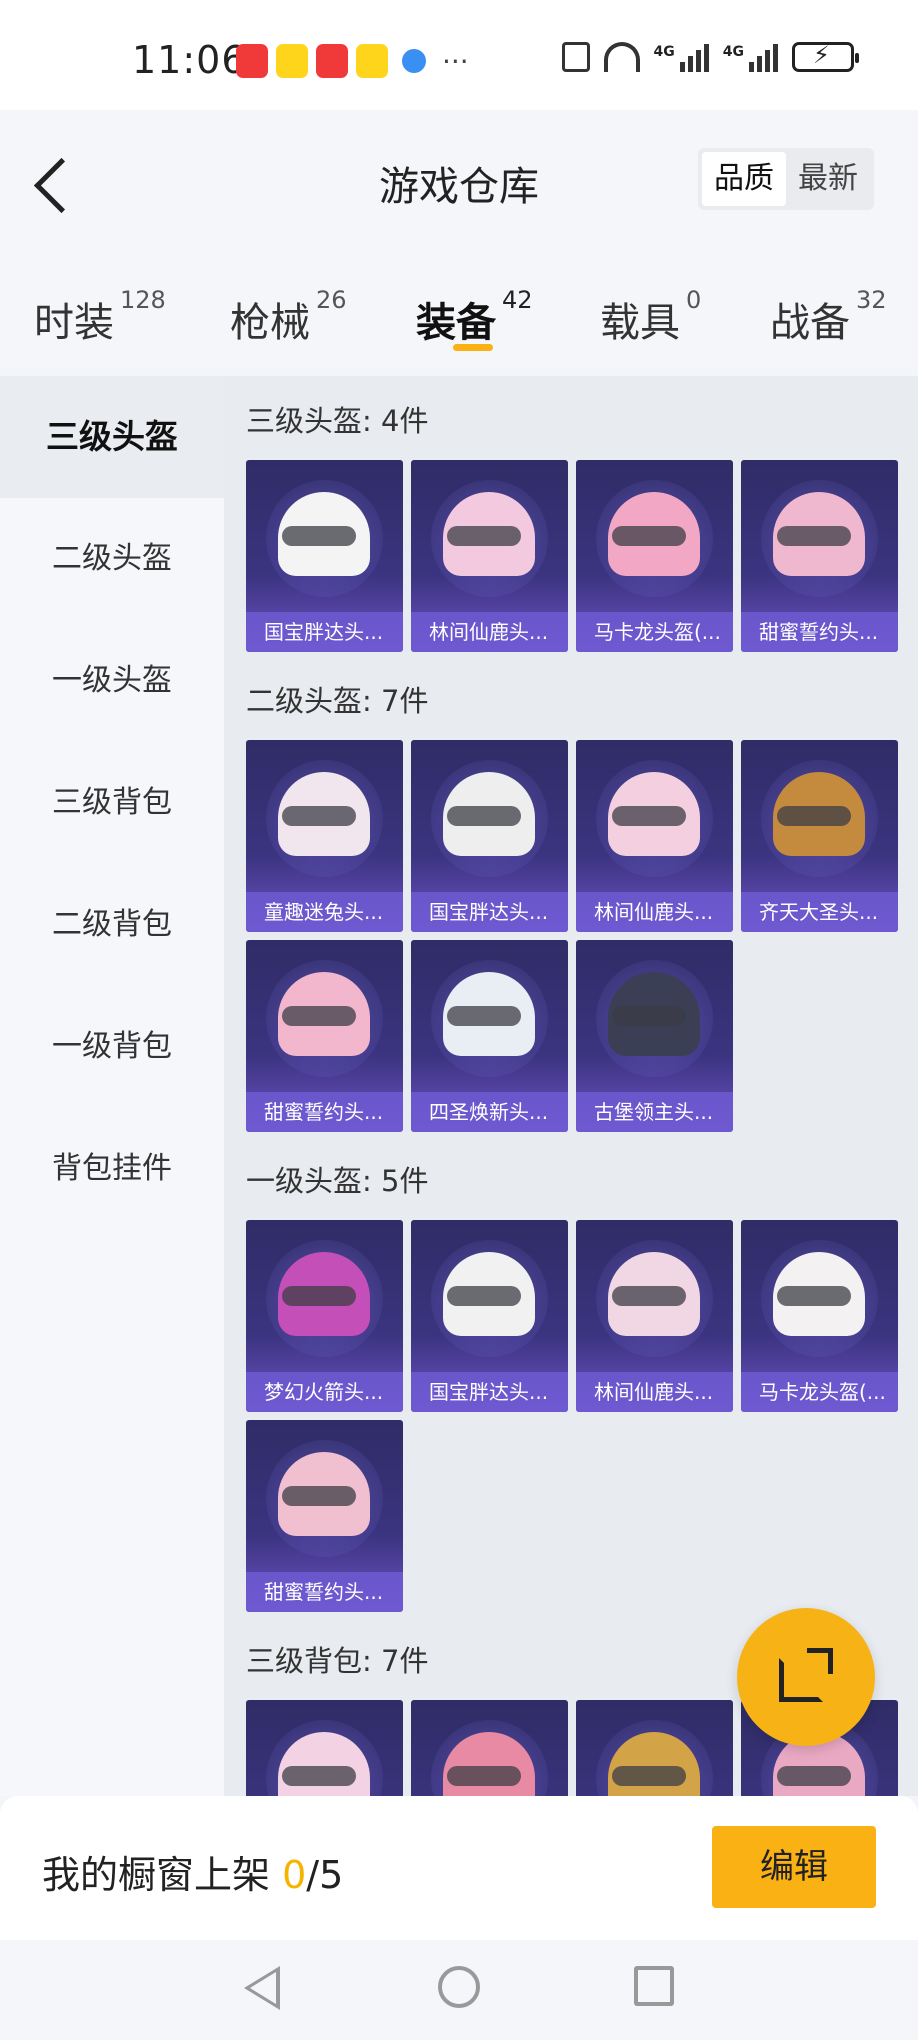  I want to click on showcase-status: 我的橱窗上架 0/5, so click(193, 1875).